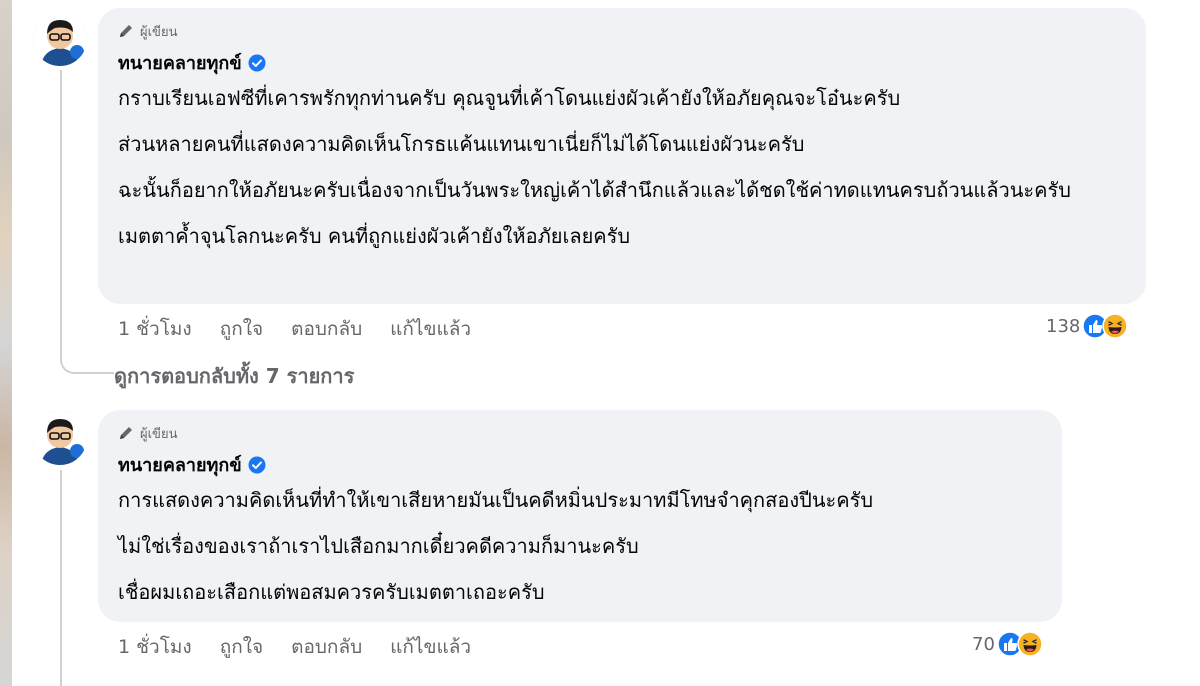  Describe the element at coordinates (1007, 644) in the screenshot. I see `reactions-summary: 70` at that location.